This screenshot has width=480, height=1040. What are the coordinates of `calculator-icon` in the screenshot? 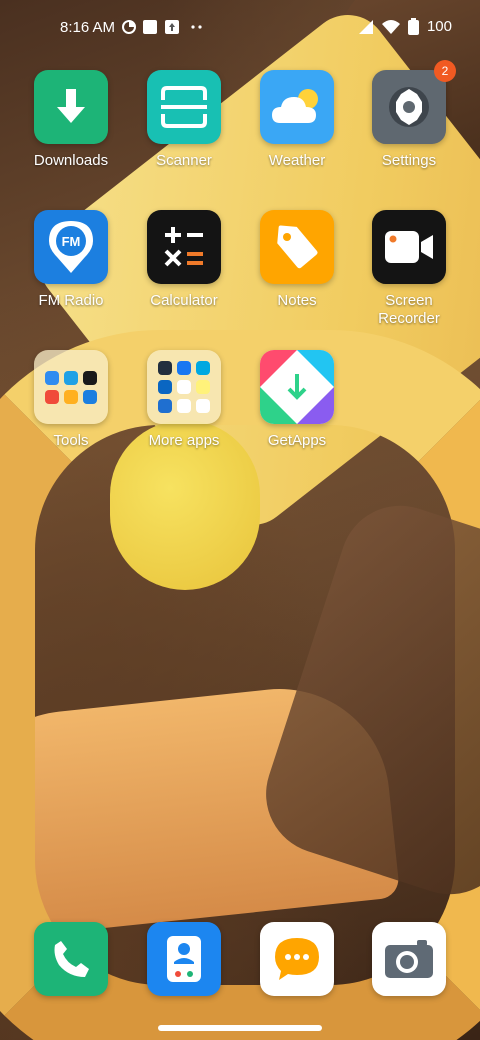 It's located at (184, 247).